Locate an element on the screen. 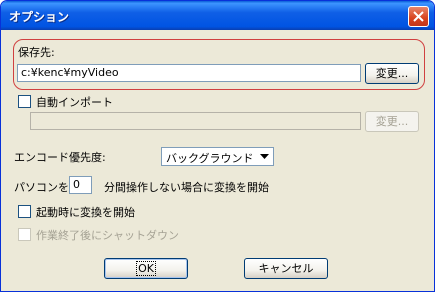 This screenshot has height=292, width=435. auto-import-checkbox is located at coordinates (24, 101).